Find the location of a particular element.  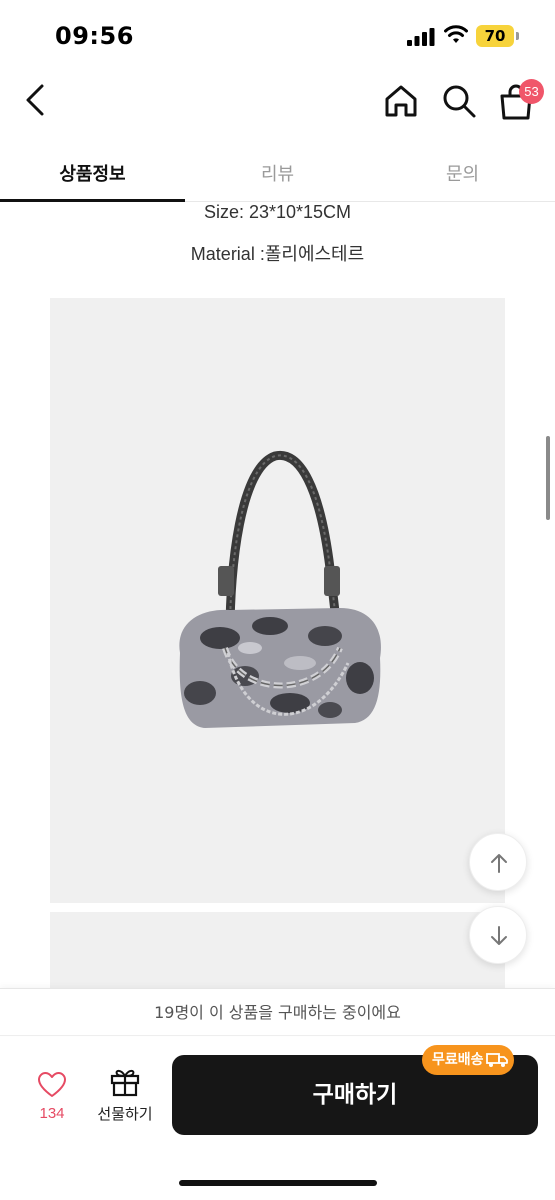

home-indicator is located at coordinates (278, 1183).